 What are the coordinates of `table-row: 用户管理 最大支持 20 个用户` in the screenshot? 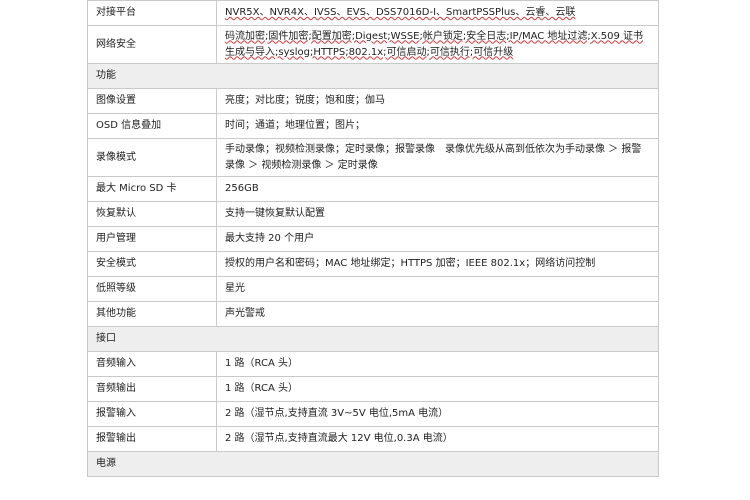 It's located at (373, 239).